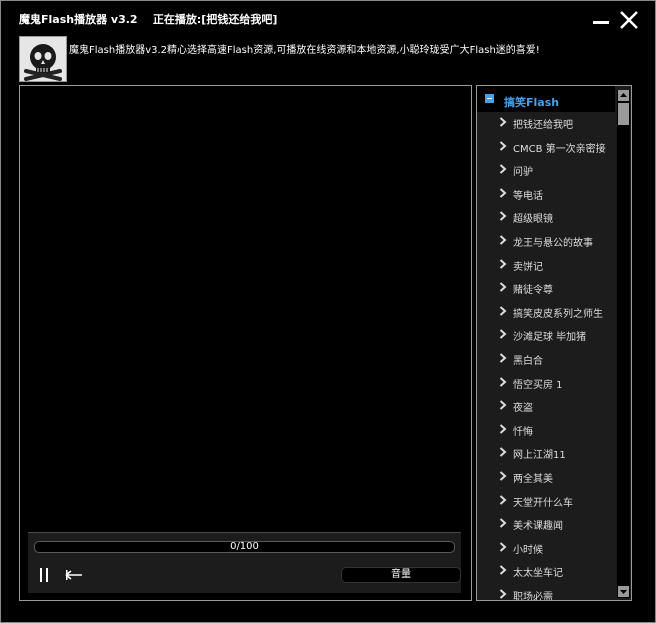 The image size is (656, 623). I want to click on playlist-item: 龙王与悬公的故事, so click(549, 241).